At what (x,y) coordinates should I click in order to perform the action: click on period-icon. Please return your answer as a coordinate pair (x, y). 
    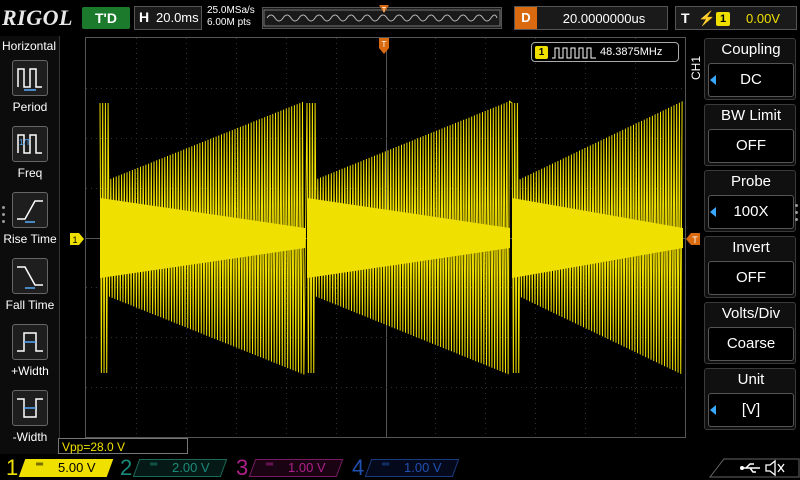
    Looking at the image, I should click on (30, 78).